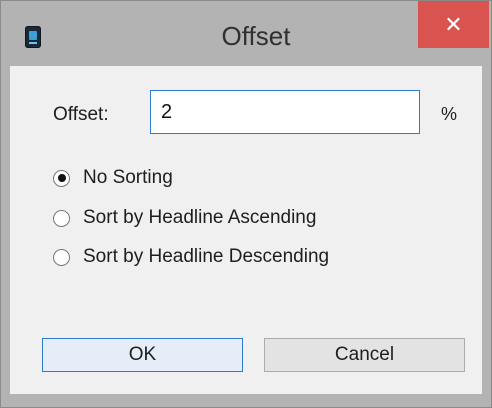  I want to click on radio-sort-ascending: Sort by Headline Ascending, so click(184, 218).